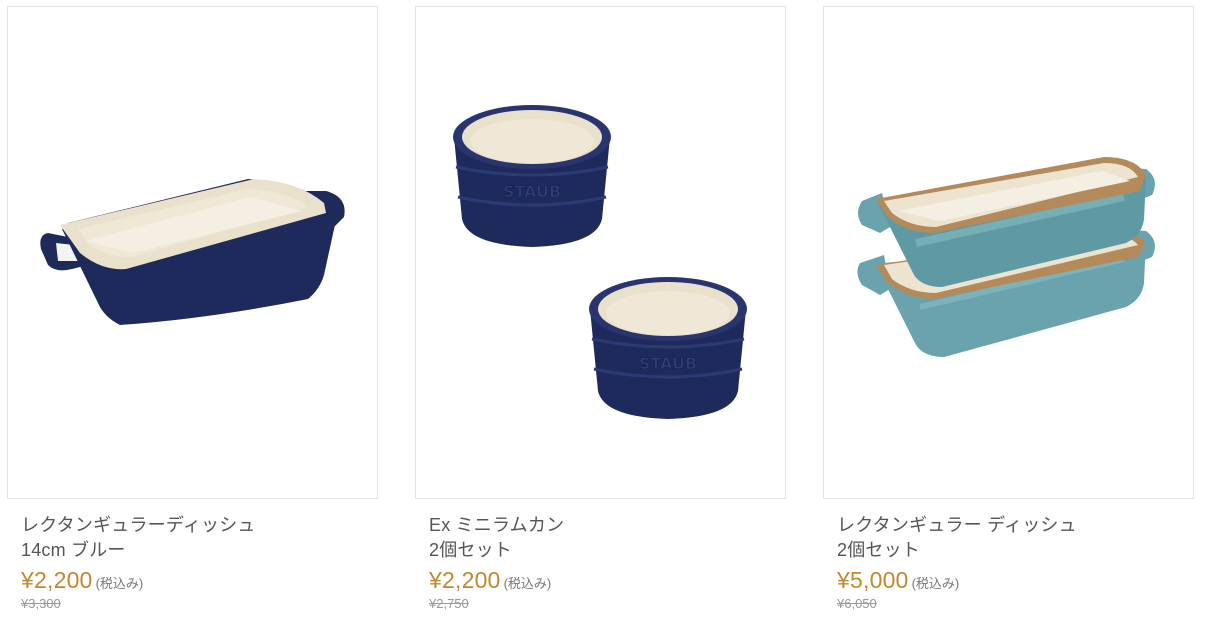 This screenshot has width=1207, height=618. I want to click on original-price: ¥2,750, so click(449, 603).